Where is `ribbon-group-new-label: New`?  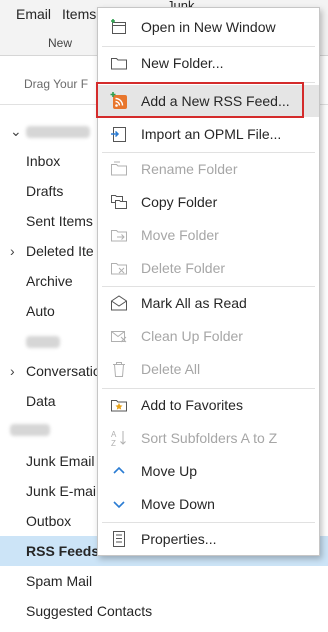 ribbon-group-new-label: New is located at coordinates (60, 43).